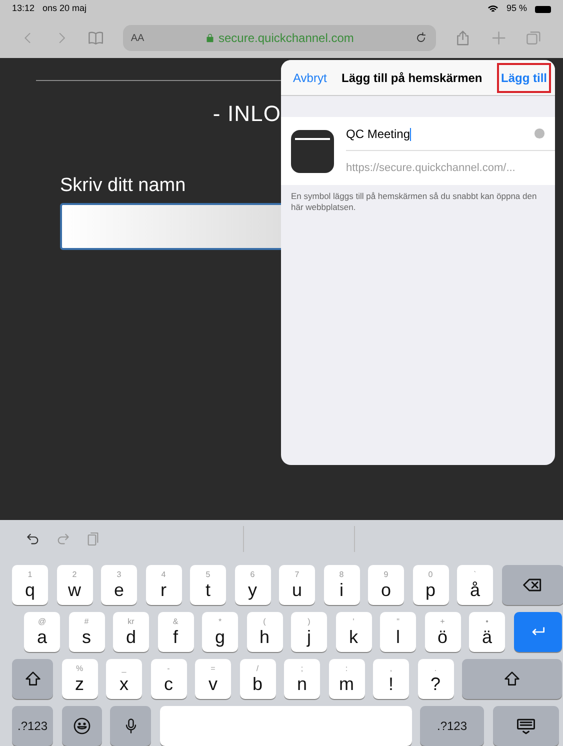 The width and height of the screenshot is (563, 746). Describe the element at coordinates (164, 585) in the screenshot. I see `key: 4 r` at that location.